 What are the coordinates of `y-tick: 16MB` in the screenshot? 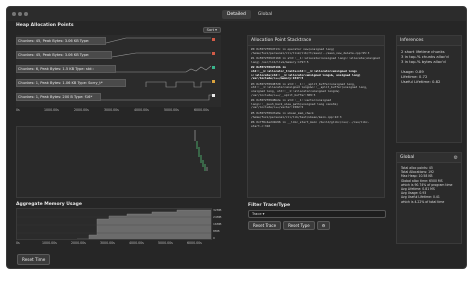 It's located at (217, 224).